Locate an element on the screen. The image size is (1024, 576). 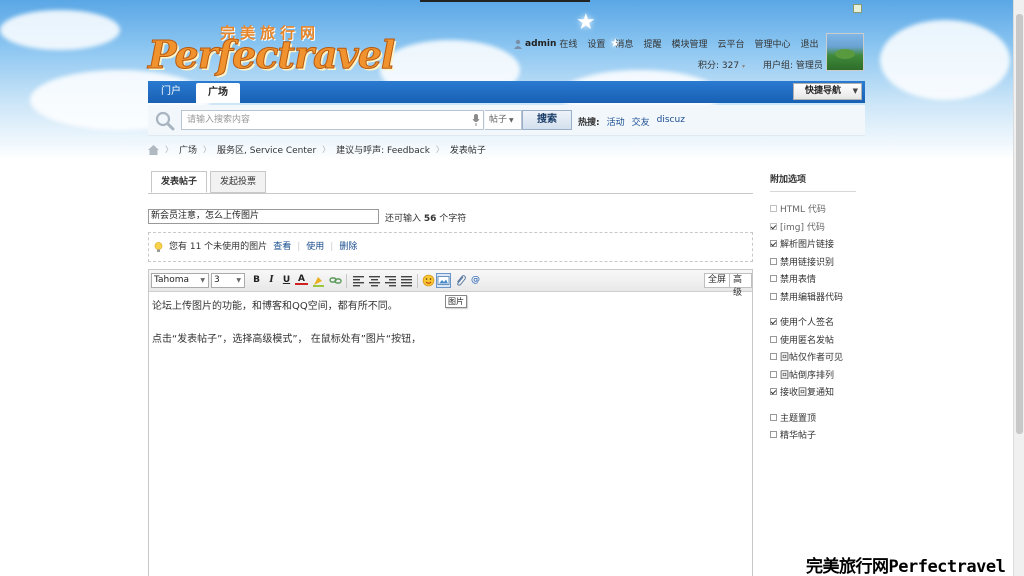
user-links: admin 在线 设置 消息 提醒 模块管理 云平台 管理中心 退出 is located at coordinates (666, 43).